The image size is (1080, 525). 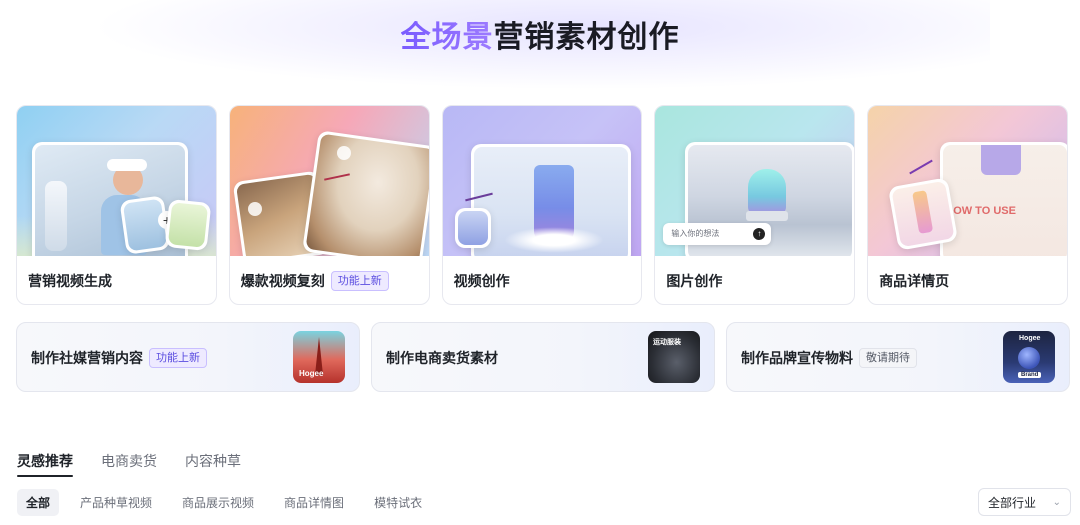 What do you see at coordinates (319, 357) in the screenshot?
I see `social-thumb: Hogee` at bounding box center [319, 357].